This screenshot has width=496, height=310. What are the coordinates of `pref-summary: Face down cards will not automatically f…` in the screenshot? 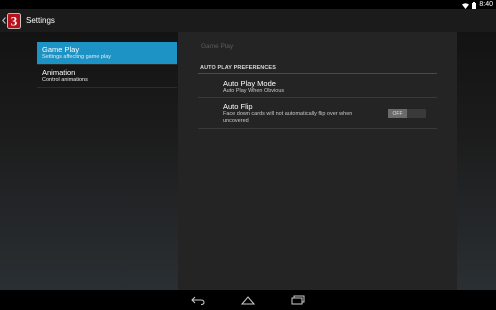 It's located at (288, 117).